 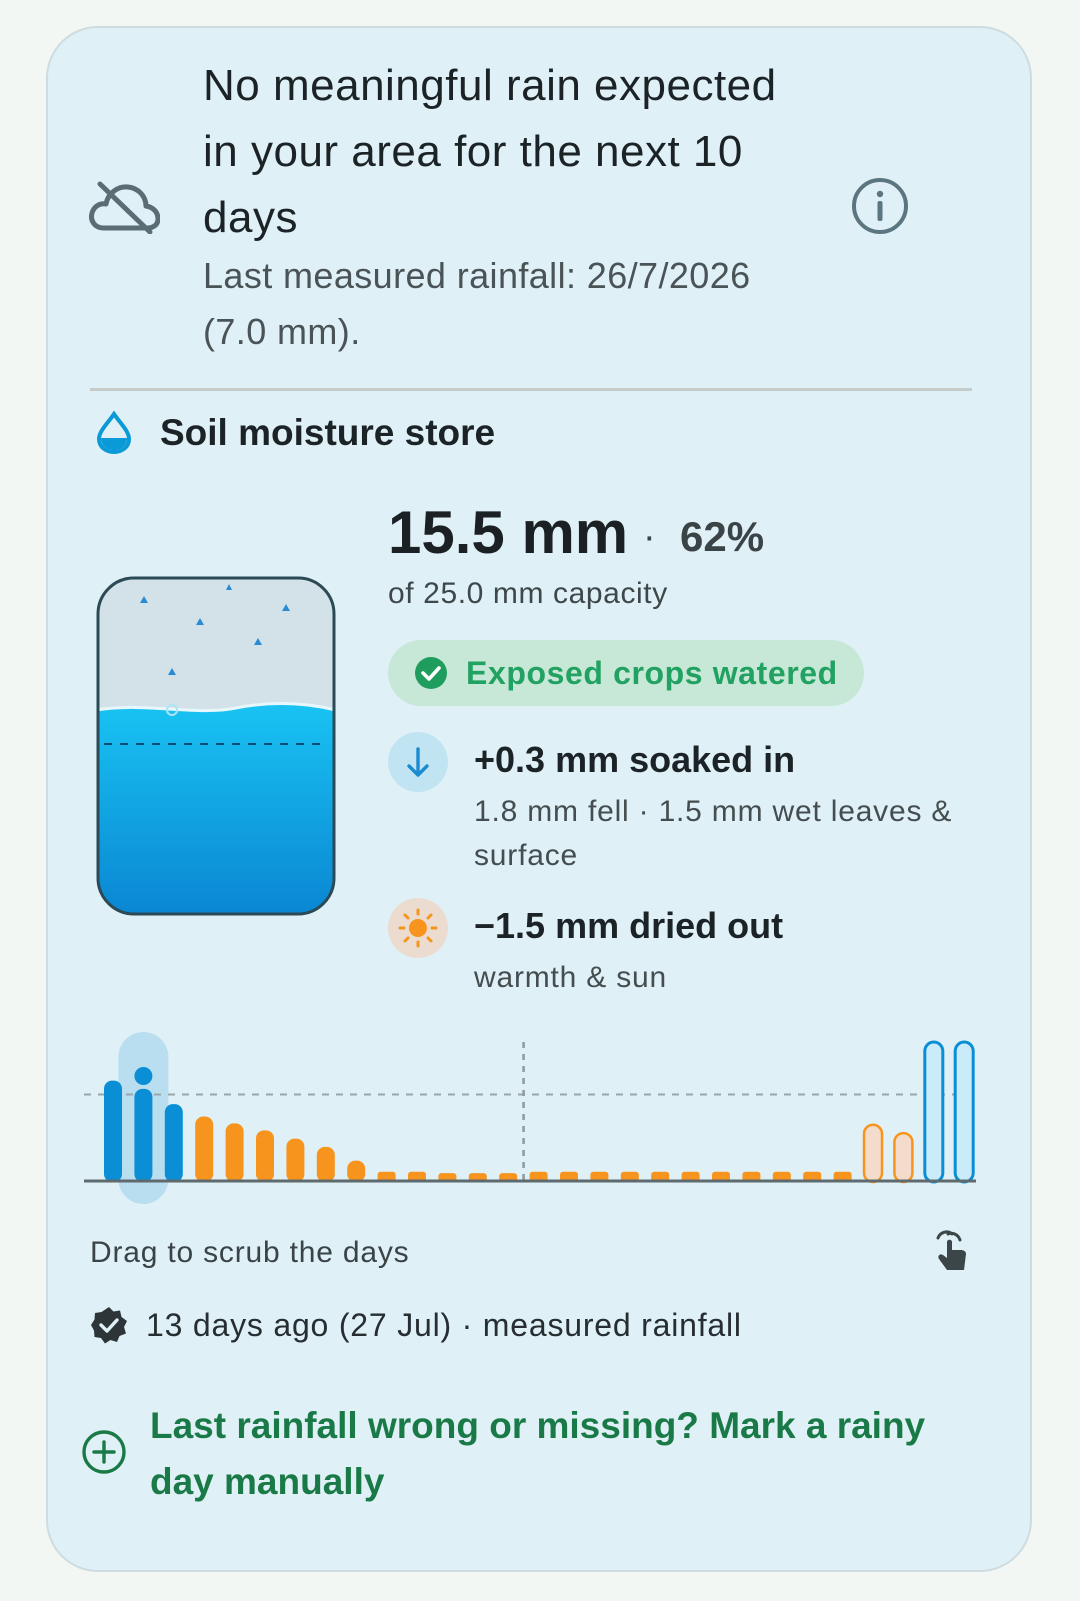 I want to click on swipe-gesture-icon, so click(x=951, y=1250).